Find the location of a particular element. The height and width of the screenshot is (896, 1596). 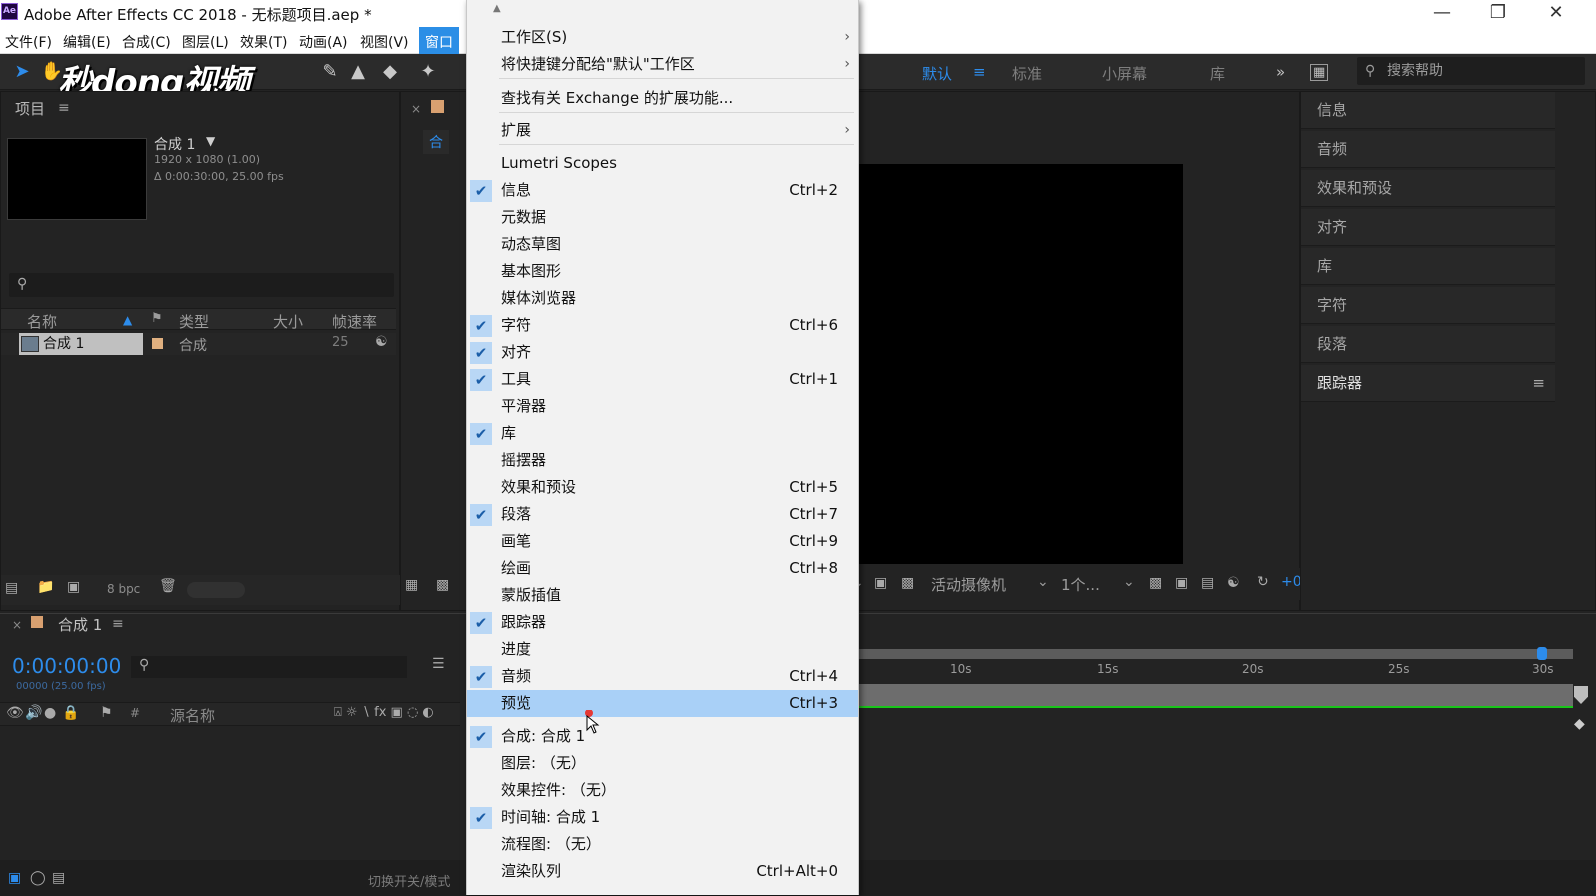

interpret-footage-icon: ▤ is located at coordinates (11, 588).